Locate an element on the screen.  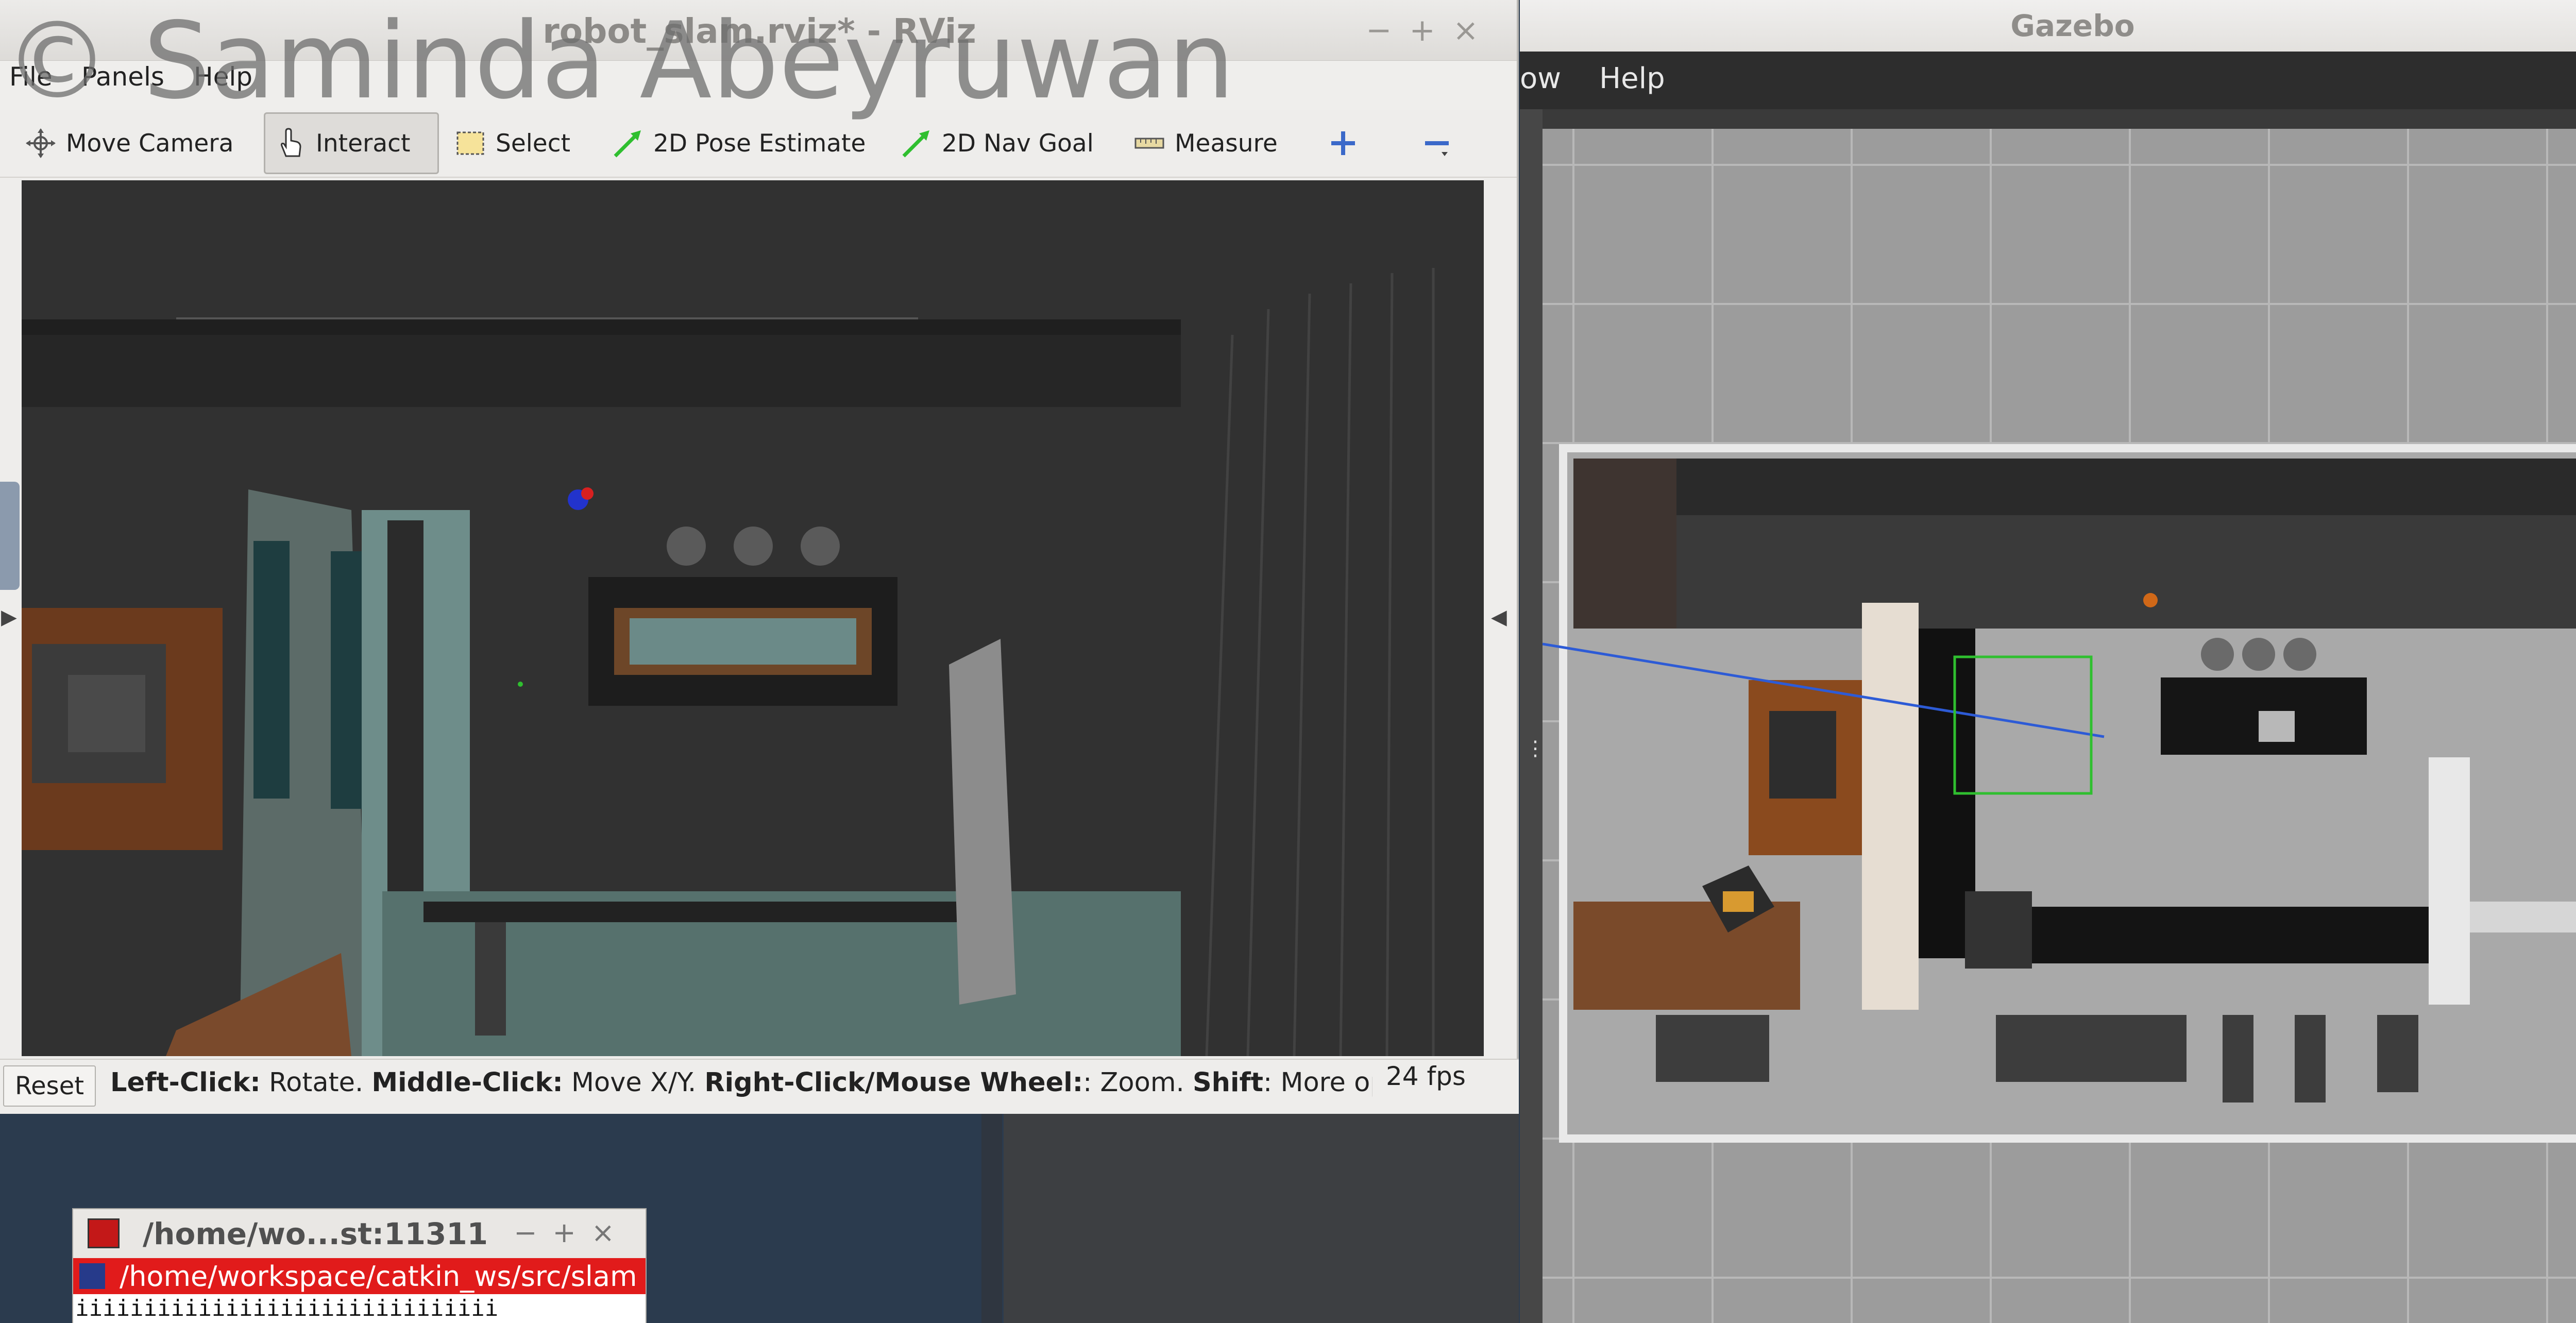
collapse-left-panel-icon: ▶ is located at coordinates (9, 617).